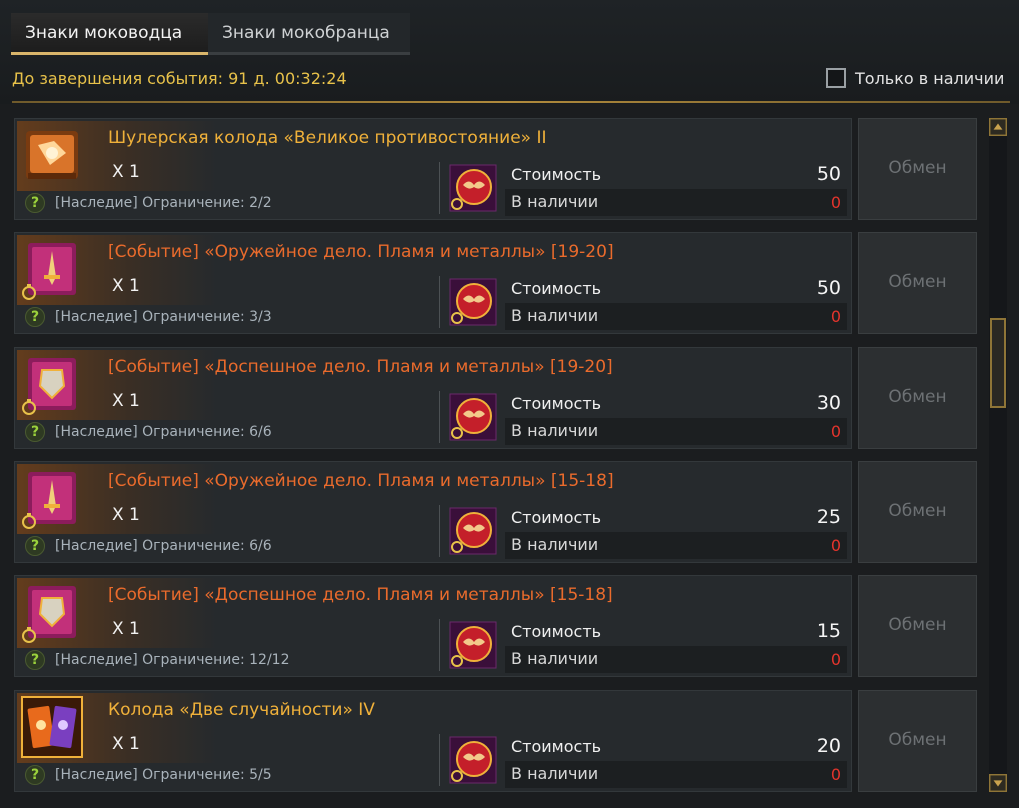 This screenshot has width=1019, height=808. I want to click on cost-value: 20, so click(828, 746).